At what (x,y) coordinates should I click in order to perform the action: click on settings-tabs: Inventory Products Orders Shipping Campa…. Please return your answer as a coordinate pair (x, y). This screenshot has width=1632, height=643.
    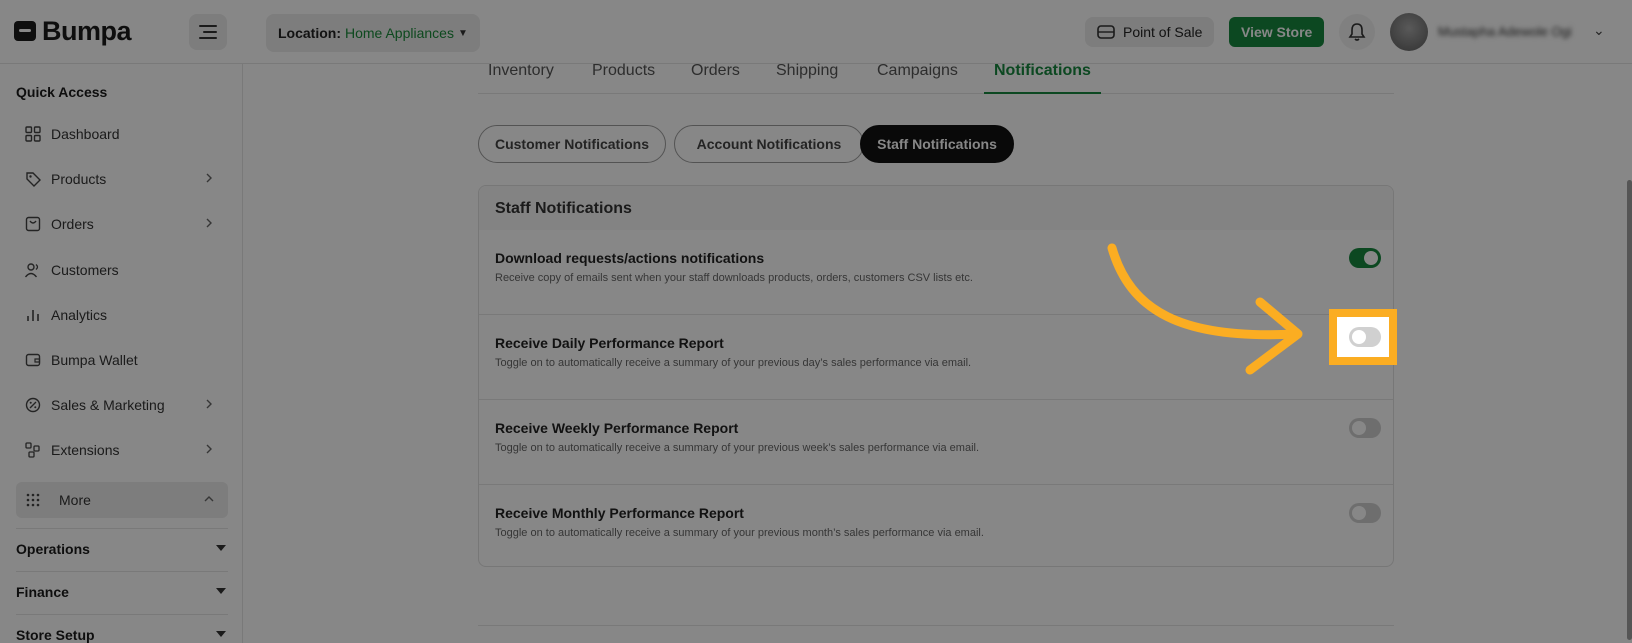
    Looking at the image, I should click on (936, 76).